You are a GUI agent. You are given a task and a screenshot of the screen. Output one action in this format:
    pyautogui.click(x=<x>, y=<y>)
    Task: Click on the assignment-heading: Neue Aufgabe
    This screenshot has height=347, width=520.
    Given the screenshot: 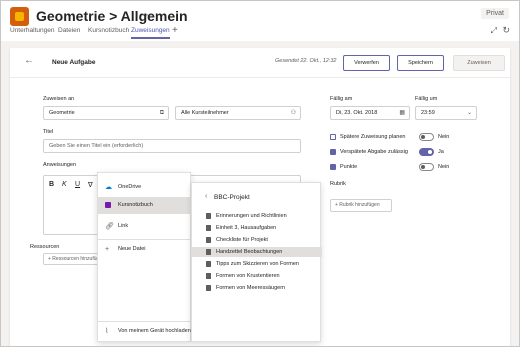 What is the action you would take?
    pyautogui.click(x=74, y=62)
    